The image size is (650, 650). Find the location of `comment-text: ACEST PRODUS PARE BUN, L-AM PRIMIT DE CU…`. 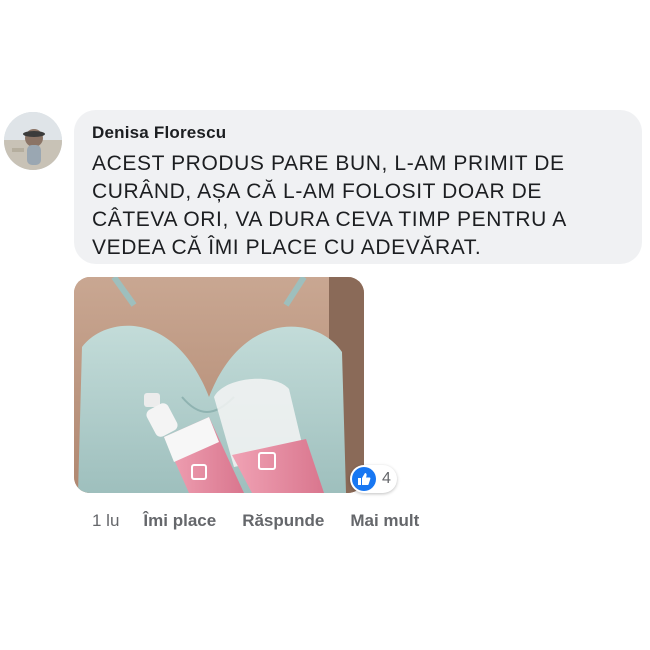

comment-text: ACEST PRODUS PARE BUN, L-AM PRIMIT DE CU… is located at coordinates (329, 205).